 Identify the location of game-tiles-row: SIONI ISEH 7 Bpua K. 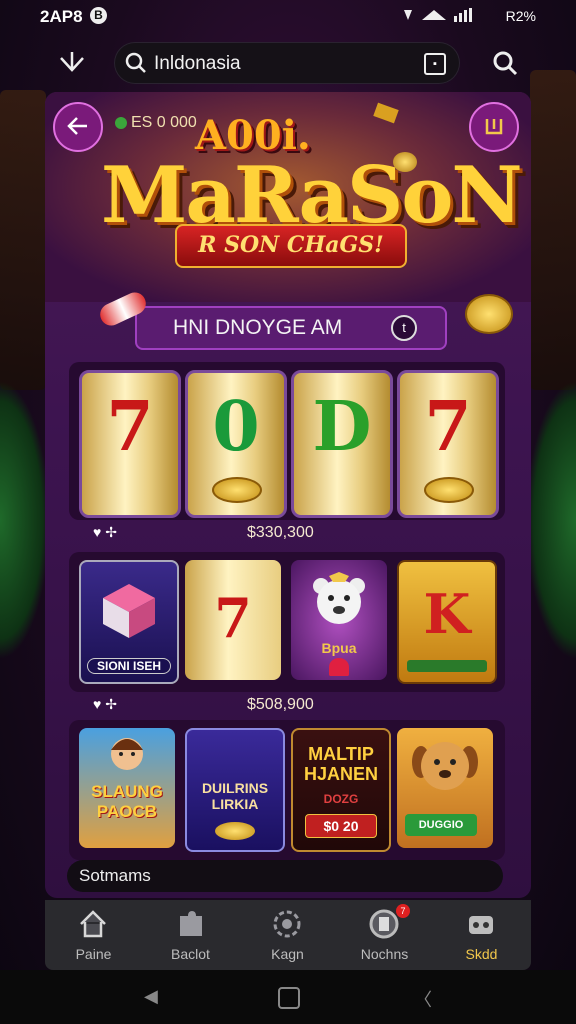
(287, 622).